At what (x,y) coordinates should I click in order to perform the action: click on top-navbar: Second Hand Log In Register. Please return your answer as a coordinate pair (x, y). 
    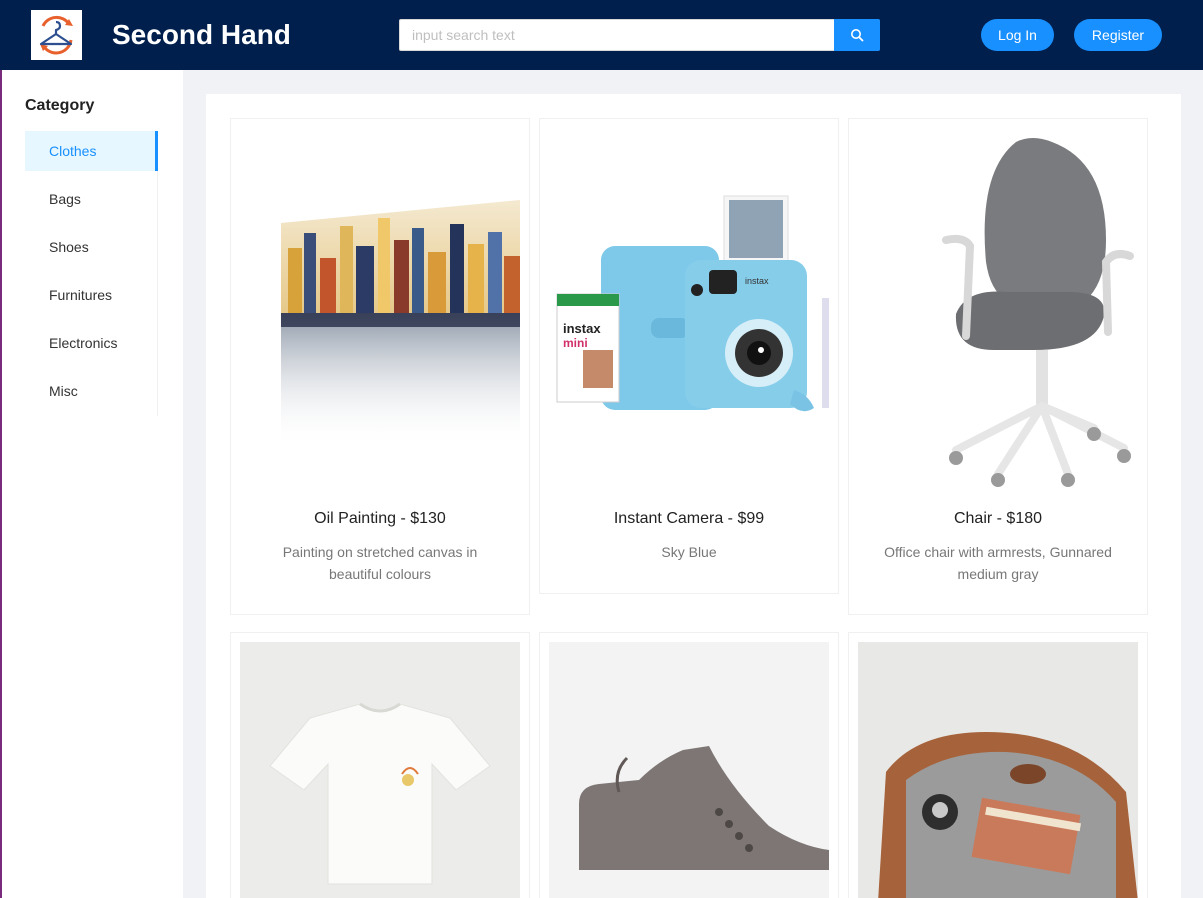
    Looking at the image, I should click on (601, 35).